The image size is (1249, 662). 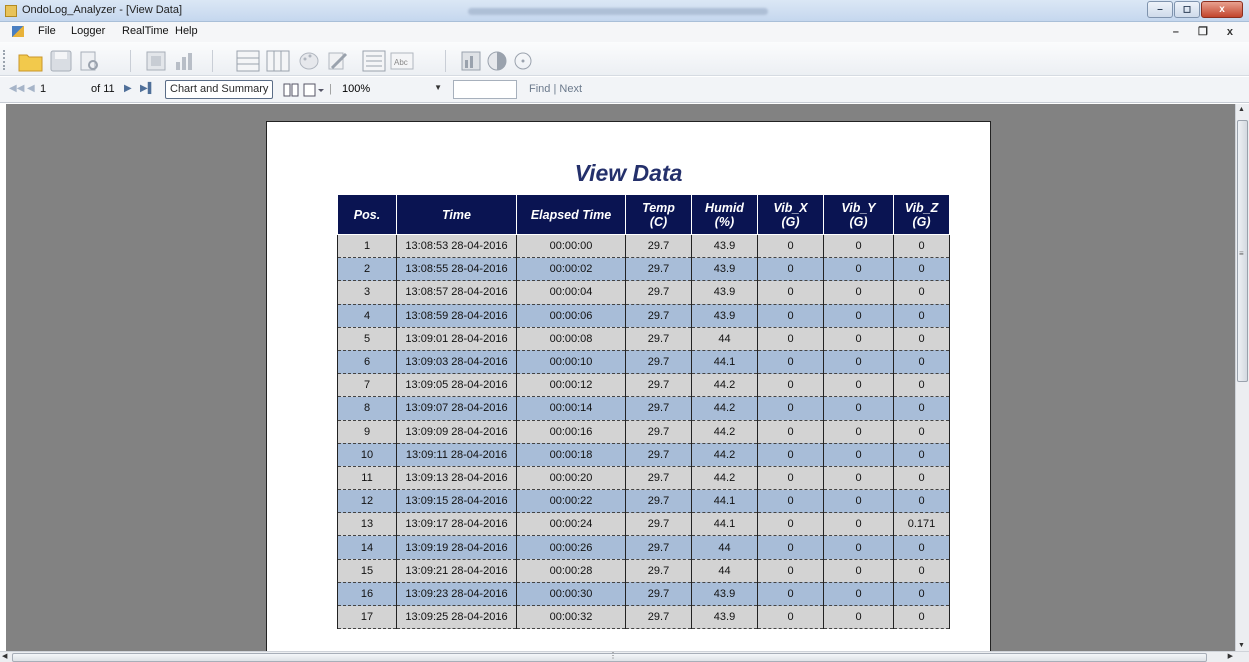 What do you see at coordinates (571, 362) in the screenshot?
I see `cell-elapsed-time: 00:00:10` at bounding box center [571, 362].